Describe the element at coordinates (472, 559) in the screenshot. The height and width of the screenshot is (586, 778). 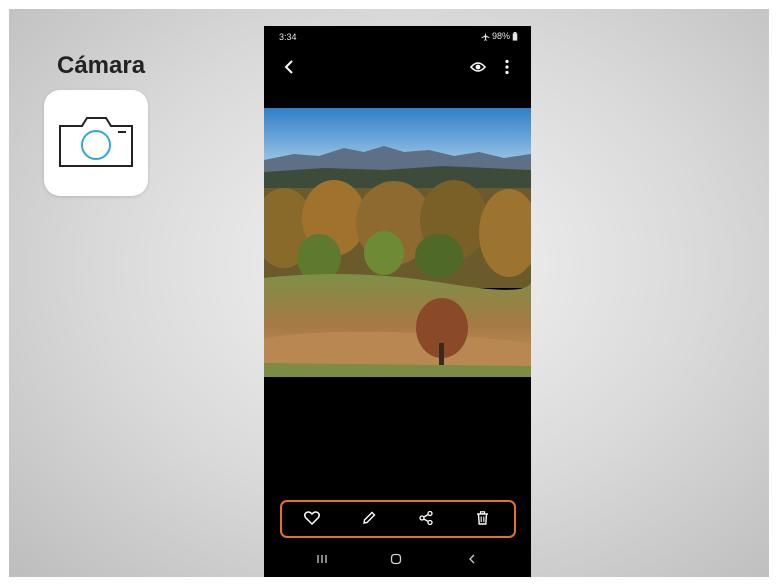
I see `back-icon` at that location.